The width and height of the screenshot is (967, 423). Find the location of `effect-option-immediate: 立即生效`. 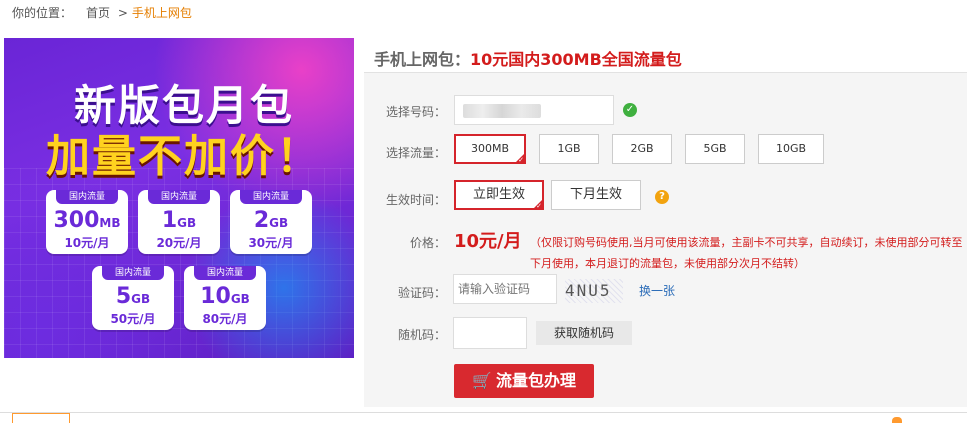

effect-option-immediate: 立即生效 is located at coordinates (499, 195).